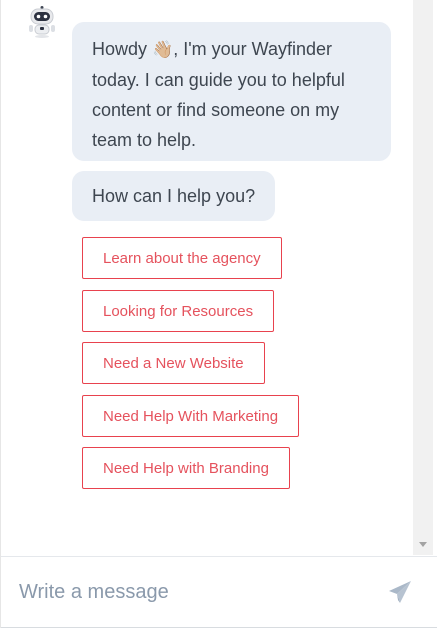 The height and width of the screenshot is (628, 437). I want to click on prompt-message-bubble: How can I help you?, so click(174, 196).